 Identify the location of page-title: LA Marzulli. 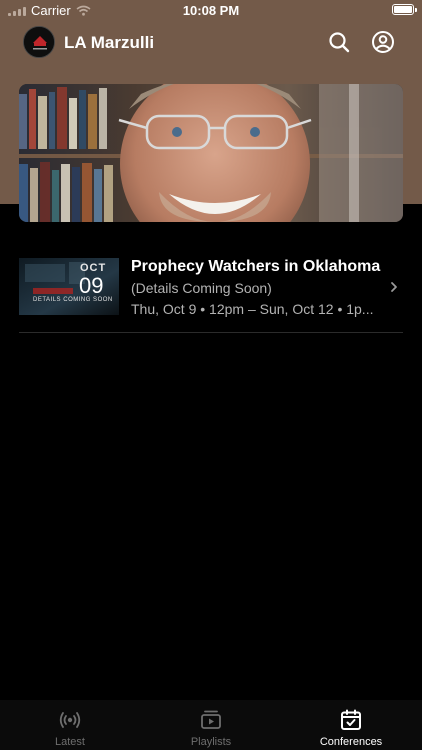
(109, 42).